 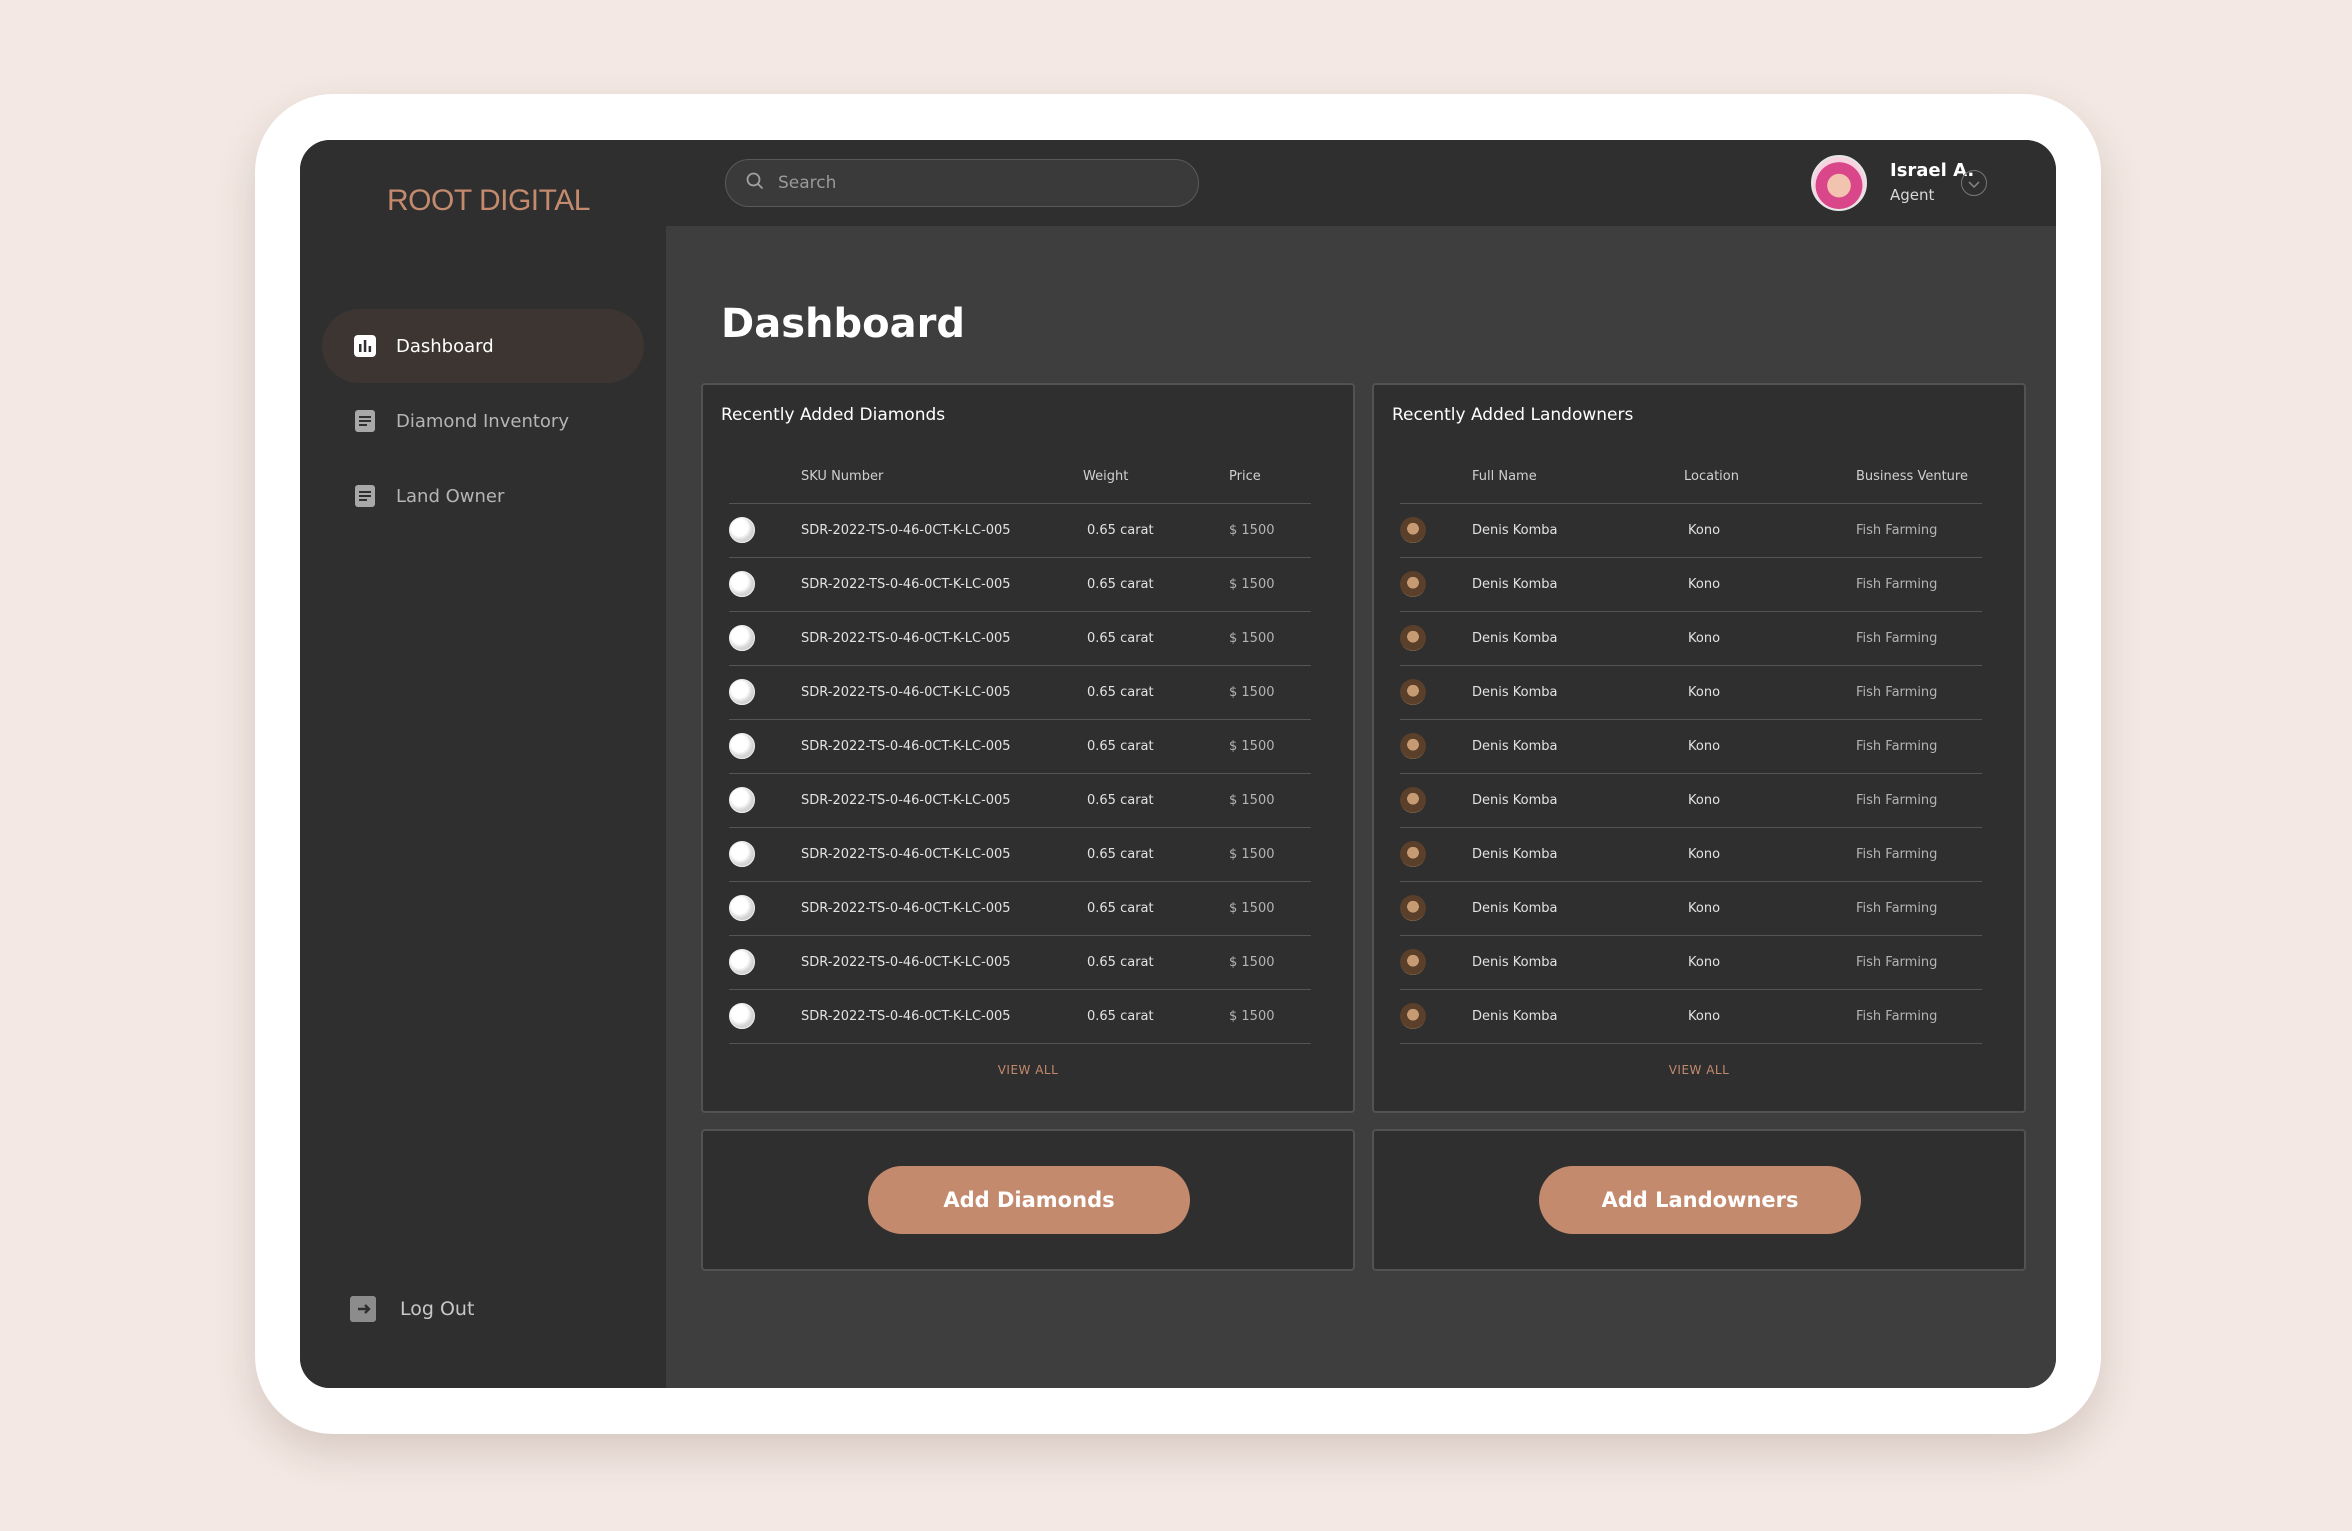 I want to click on logout-icon, so click(x=363, y=1309).